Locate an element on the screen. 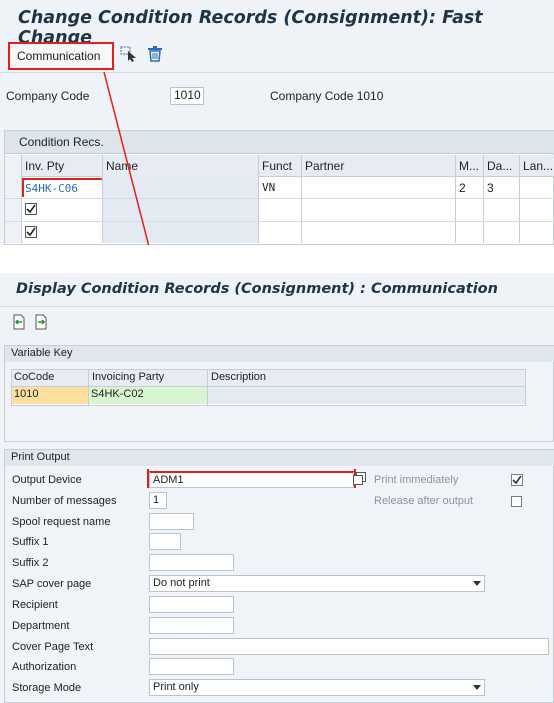 The image size is (554, 703). suffix1-field is located at coordinates (165, 541).